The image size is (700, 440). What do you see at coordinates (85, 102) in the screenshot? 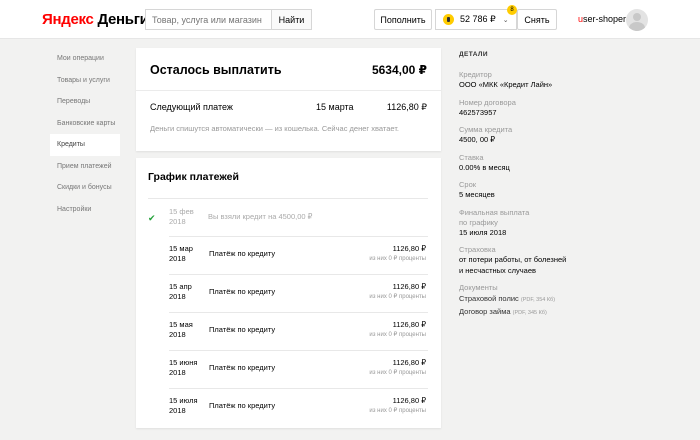
I see `sidebar-item-transfers: Переводы` at bounding box center [85, 102].